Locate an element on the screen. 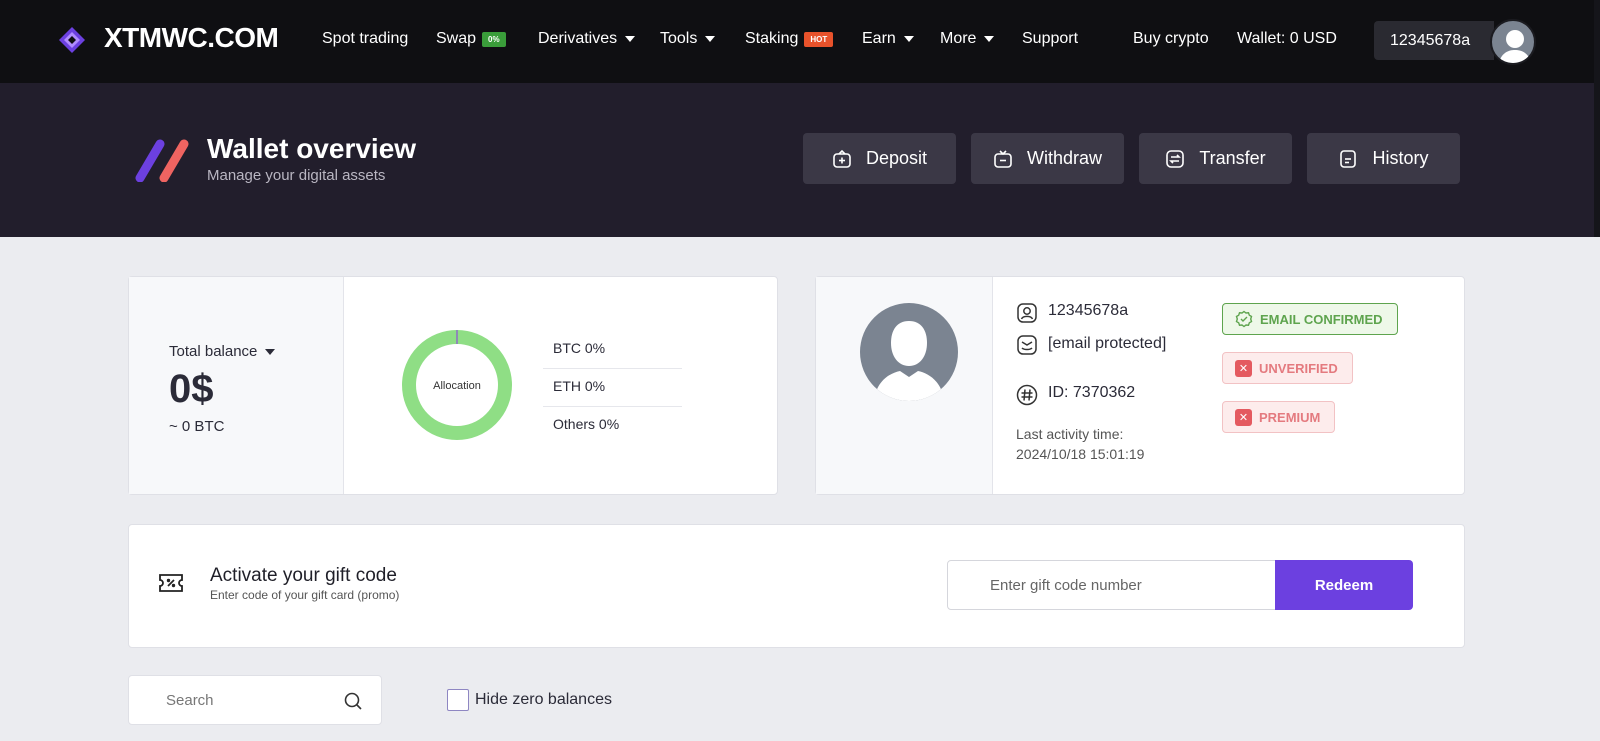 The width and height of the screenshot is (1600, 741). asset-search-box is located at coordinates (255, 700).